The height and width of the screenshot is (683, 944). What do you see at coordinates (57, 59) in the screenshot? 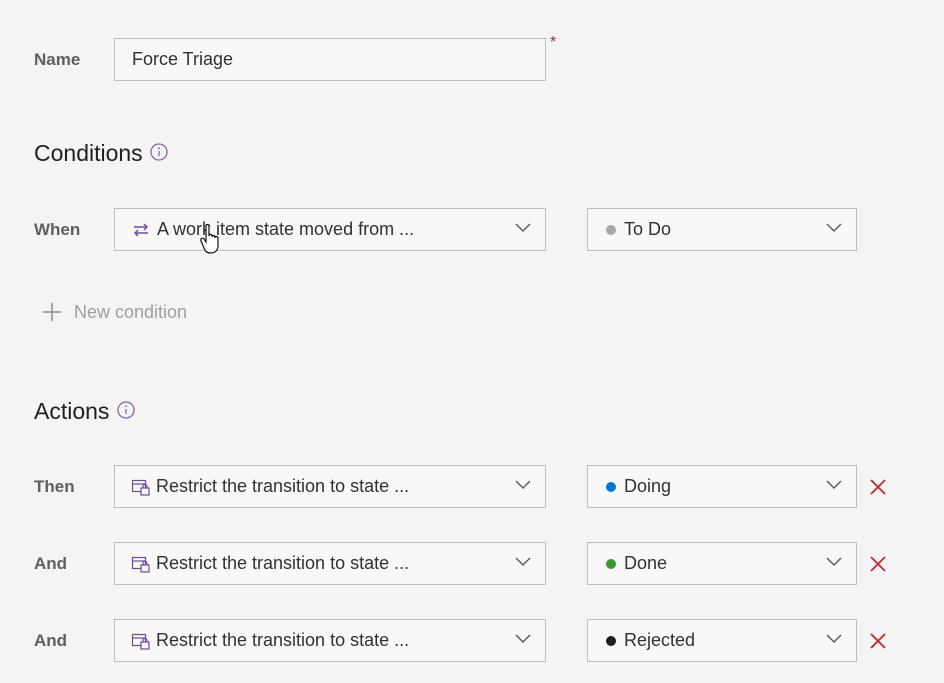
I see `name-label: Name` at bounding box center [57, 59].